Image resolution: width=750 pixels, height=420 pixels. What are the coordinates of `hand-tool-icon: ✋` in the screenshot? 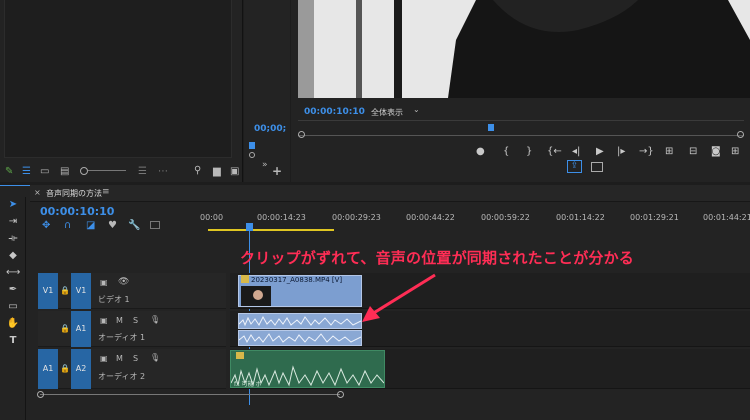 It's located at (13, 324).